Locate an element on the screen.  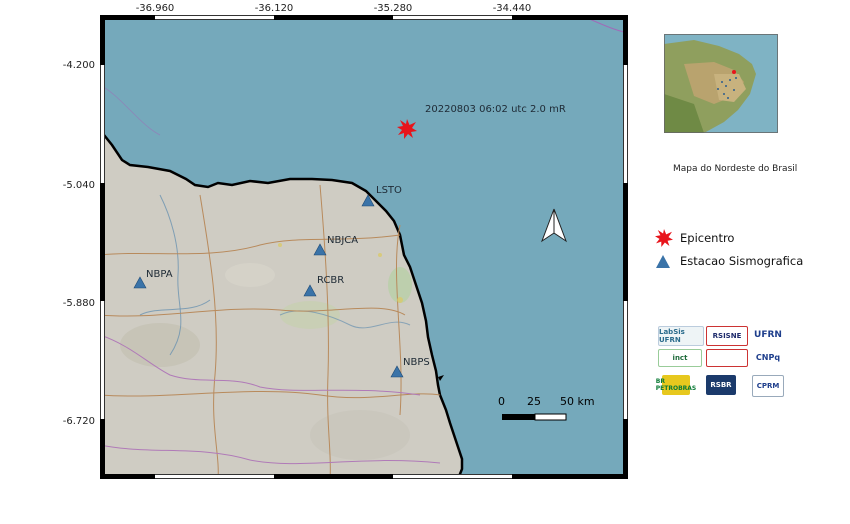
logo-ufrn: UFRN is located at coordinates (768, 335).